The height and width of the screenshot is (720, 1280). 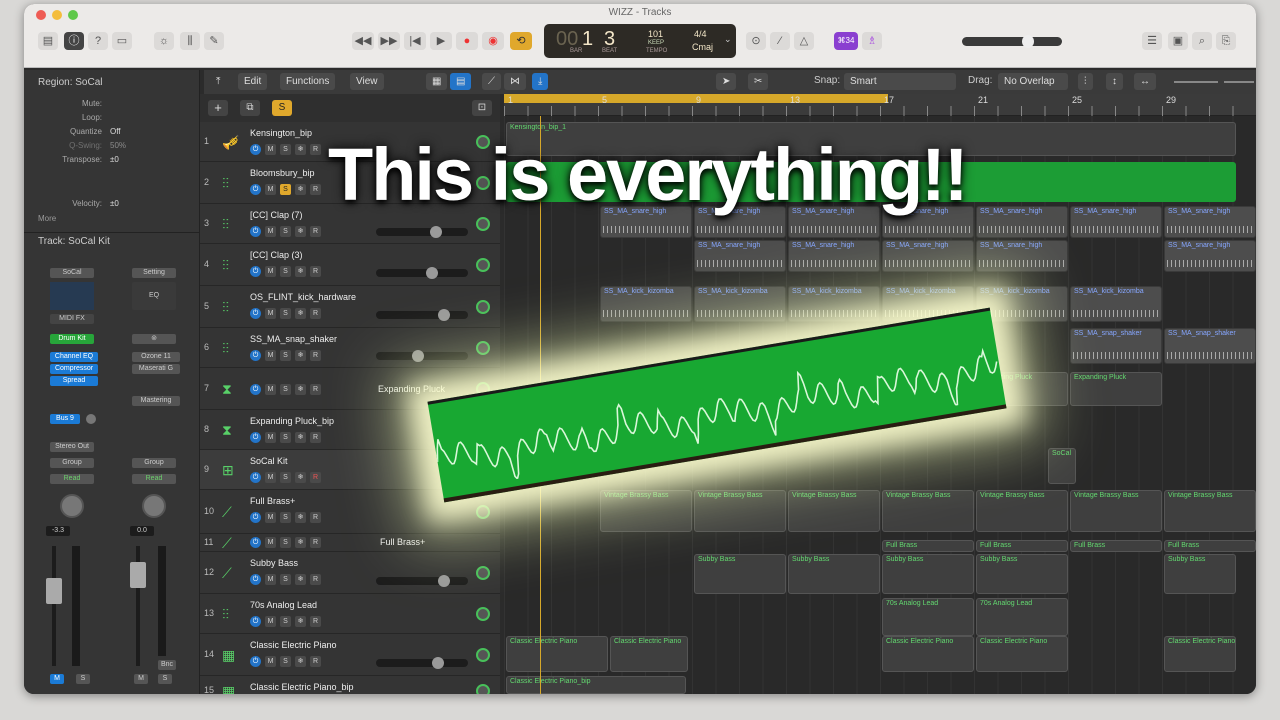 I want to click on library-icon: ▤, so click(x=48, y=41).